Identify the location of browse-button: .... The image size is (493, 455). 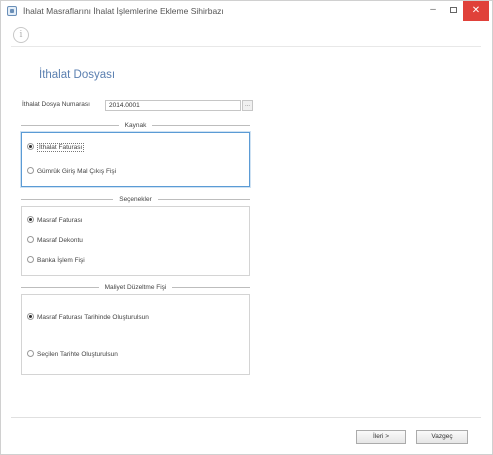
(247, 105).